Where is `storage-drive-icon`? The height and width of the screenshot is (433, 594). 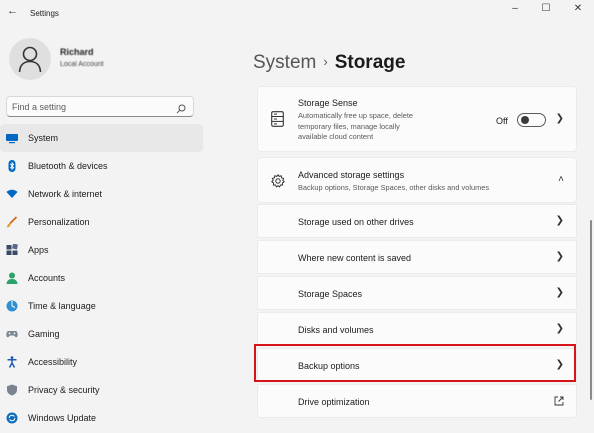
storage-drive-icon is located at coordinates (277, 119).